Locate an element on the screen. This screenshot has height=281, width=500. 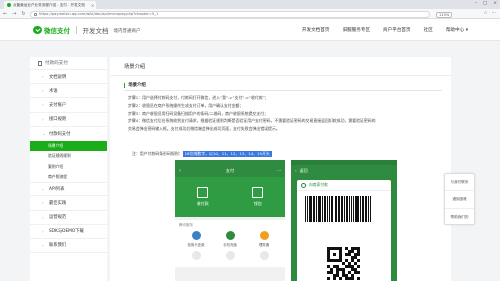
tab-title: 点聚营运业户业务流程介绍 - 支付 - 开发文档 is located at coordinates (49, 4).